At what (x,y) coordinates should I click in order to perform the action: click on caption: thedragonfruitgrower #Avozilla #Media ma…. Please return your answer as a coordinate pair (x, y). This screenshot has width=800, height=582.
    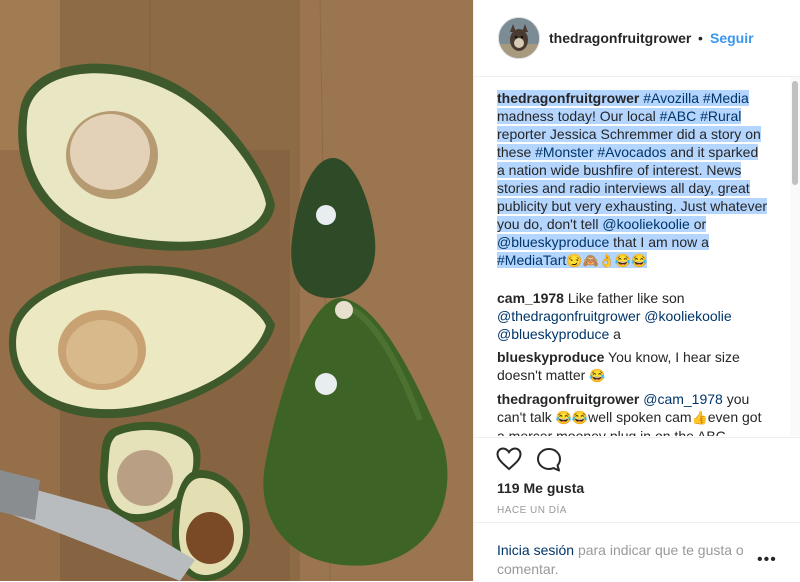
    Looking at the image, I should click on (633, 179).